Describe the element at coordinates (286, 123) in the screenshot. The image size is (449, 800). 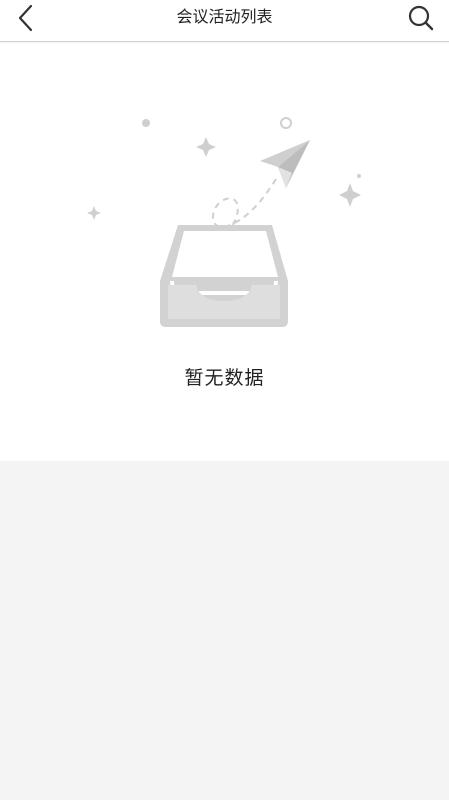
I see `decor-ring-icon` at that location.